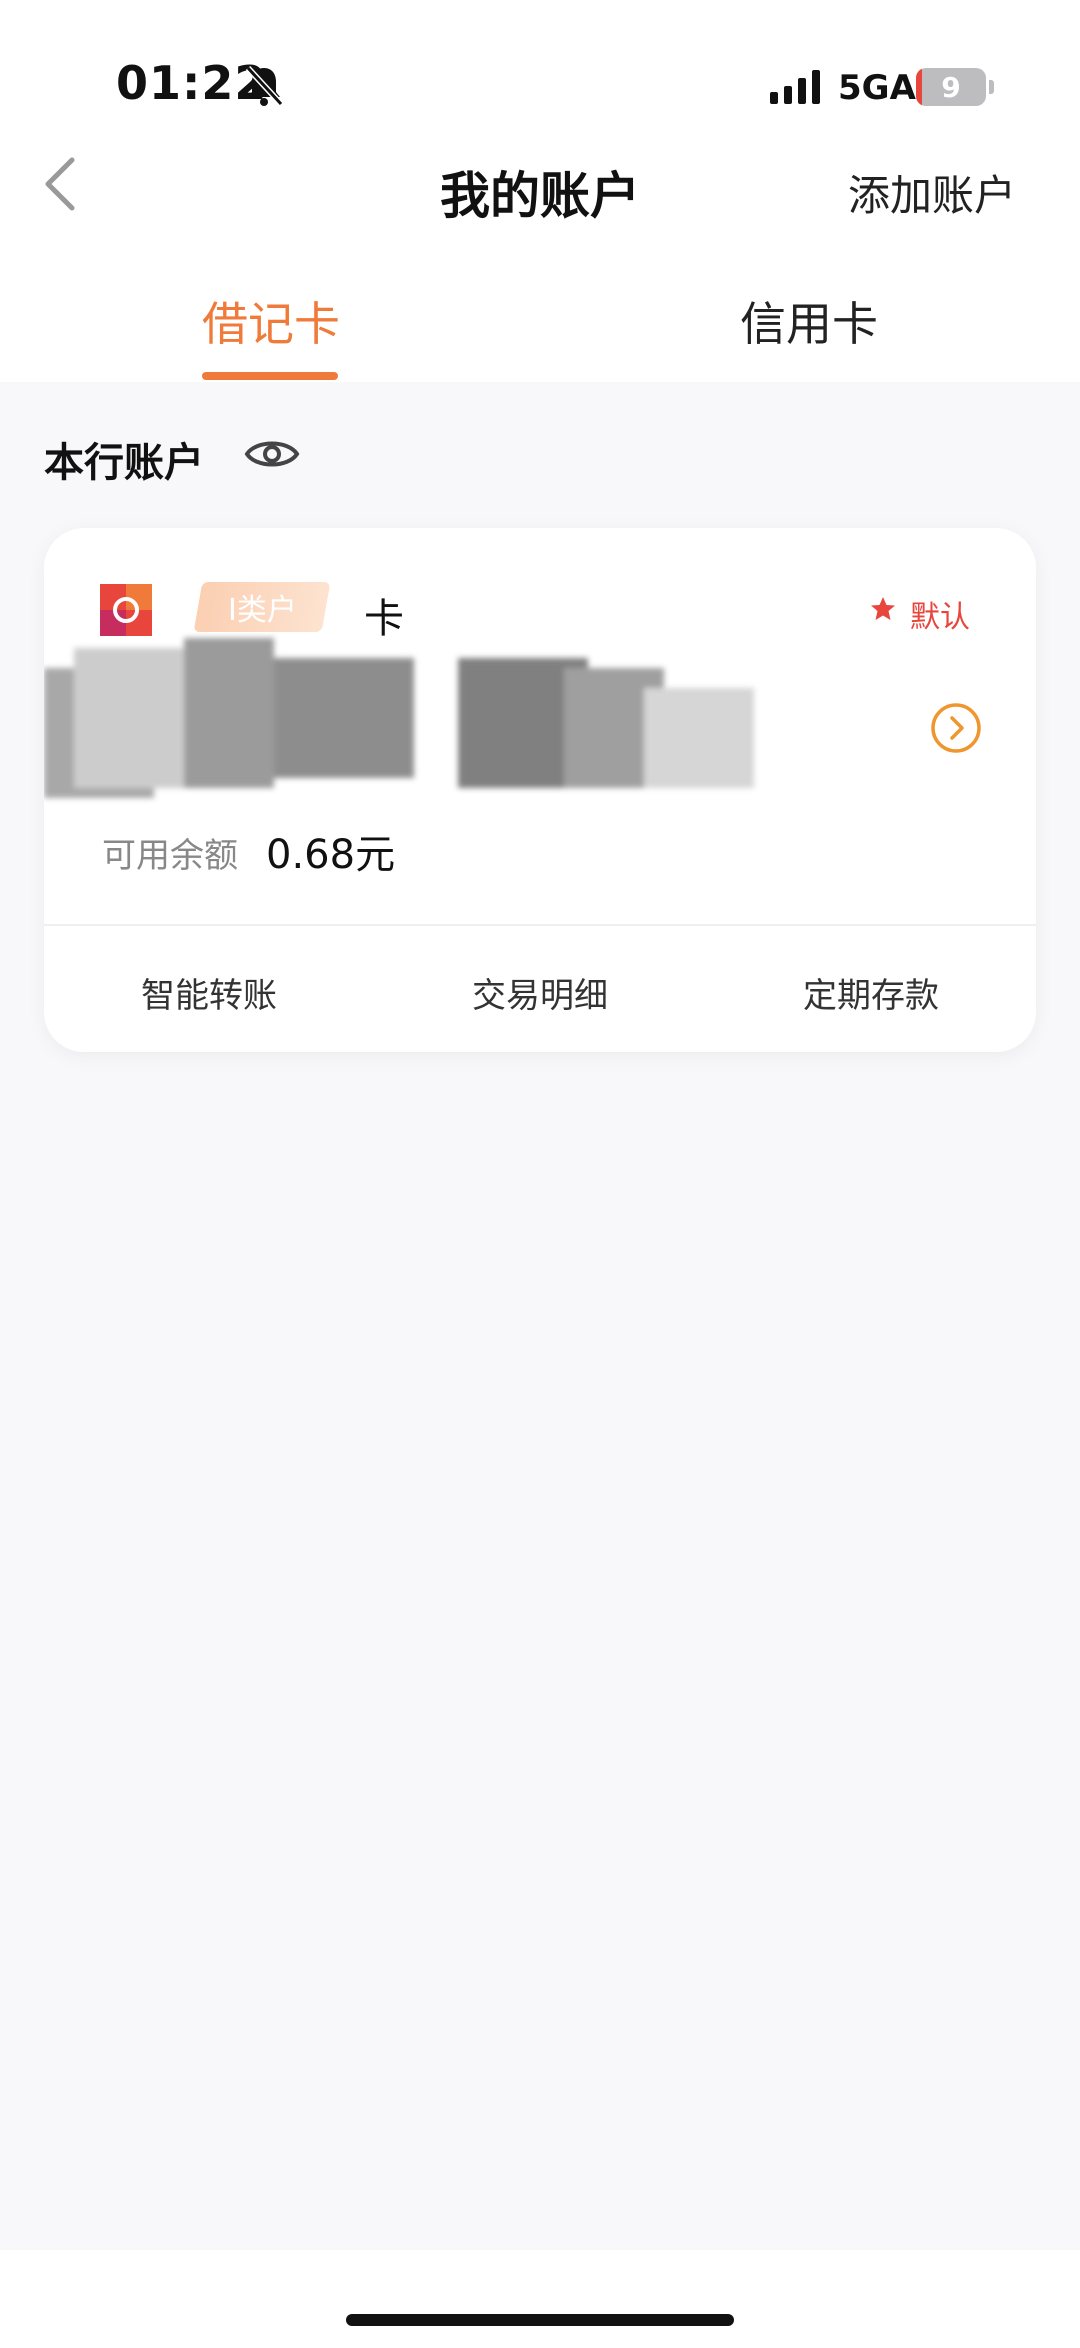  Describe the element at coordinates (209, 992) in the screenshot. I see `smart-transfer-button: 智能转账` at that location.